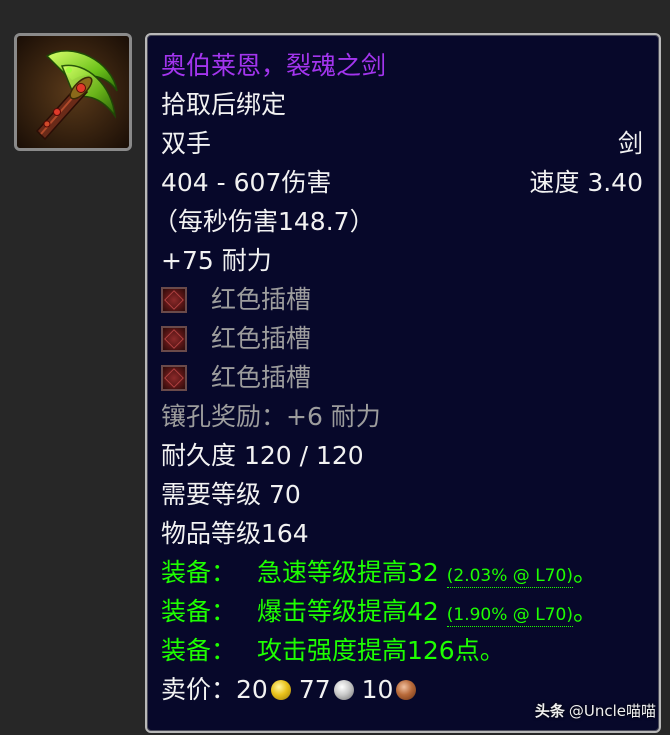 The image size is (670, 735). Describe the element at coordinates (280, 690) in the screenshot. I see `gold-coin-icon` at that location.